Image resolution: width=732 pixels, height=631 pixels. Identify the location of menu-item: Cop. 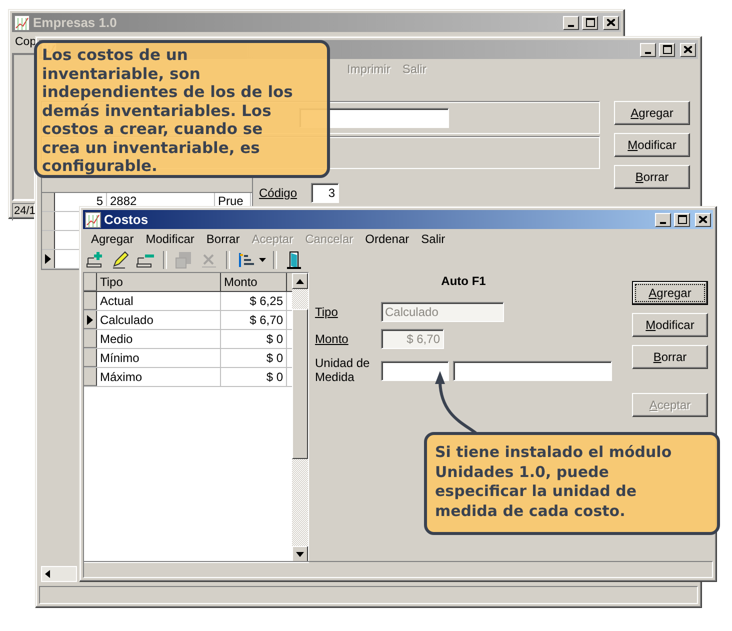
(24, 42).